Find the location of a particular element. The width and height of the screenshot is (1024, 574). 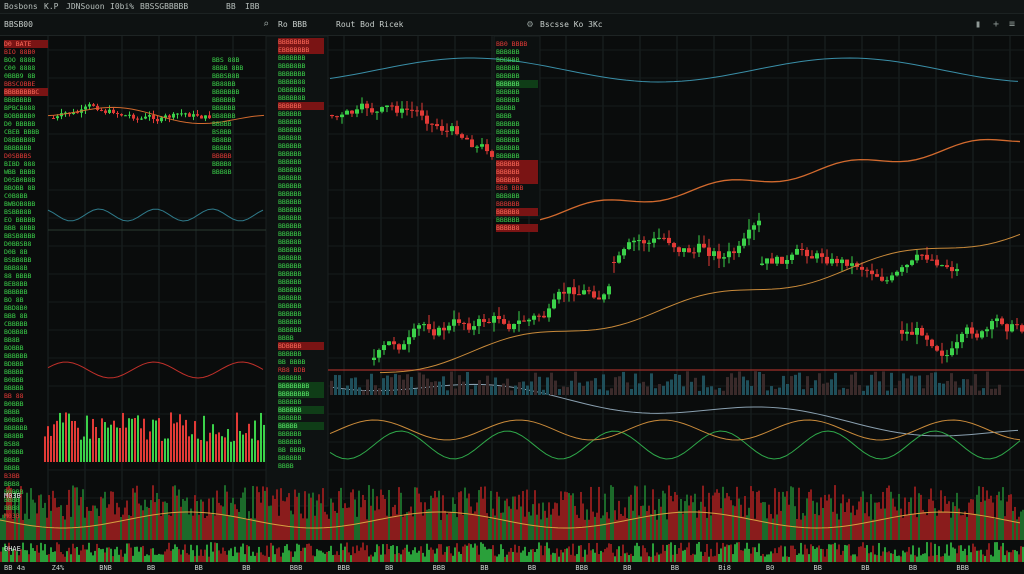

quote-row: D8BBBB8B is located at coordinates (26, 140).